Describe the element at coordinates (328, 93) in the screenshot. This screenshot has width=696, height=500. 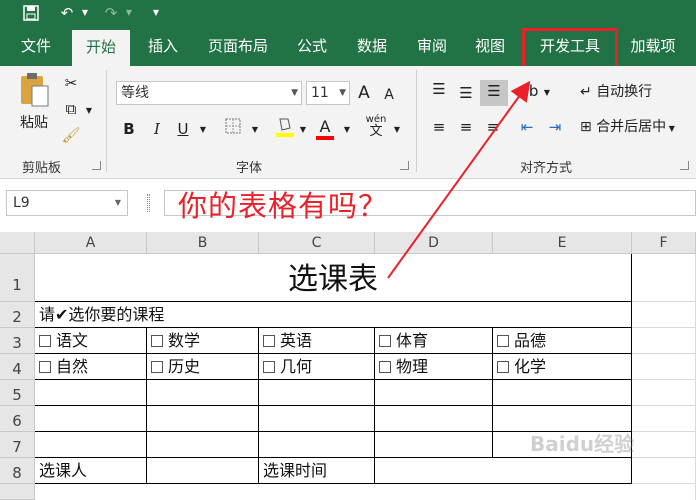
I see `font-size-combo: 11 ▼` at that location.